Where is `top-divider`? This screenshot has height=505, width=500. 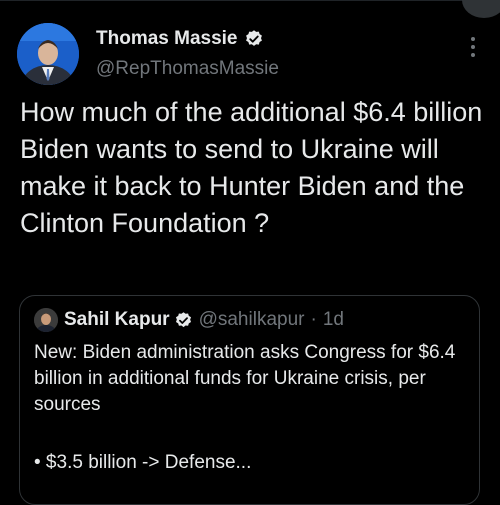
top-divider is located at coordinates (250, 0).